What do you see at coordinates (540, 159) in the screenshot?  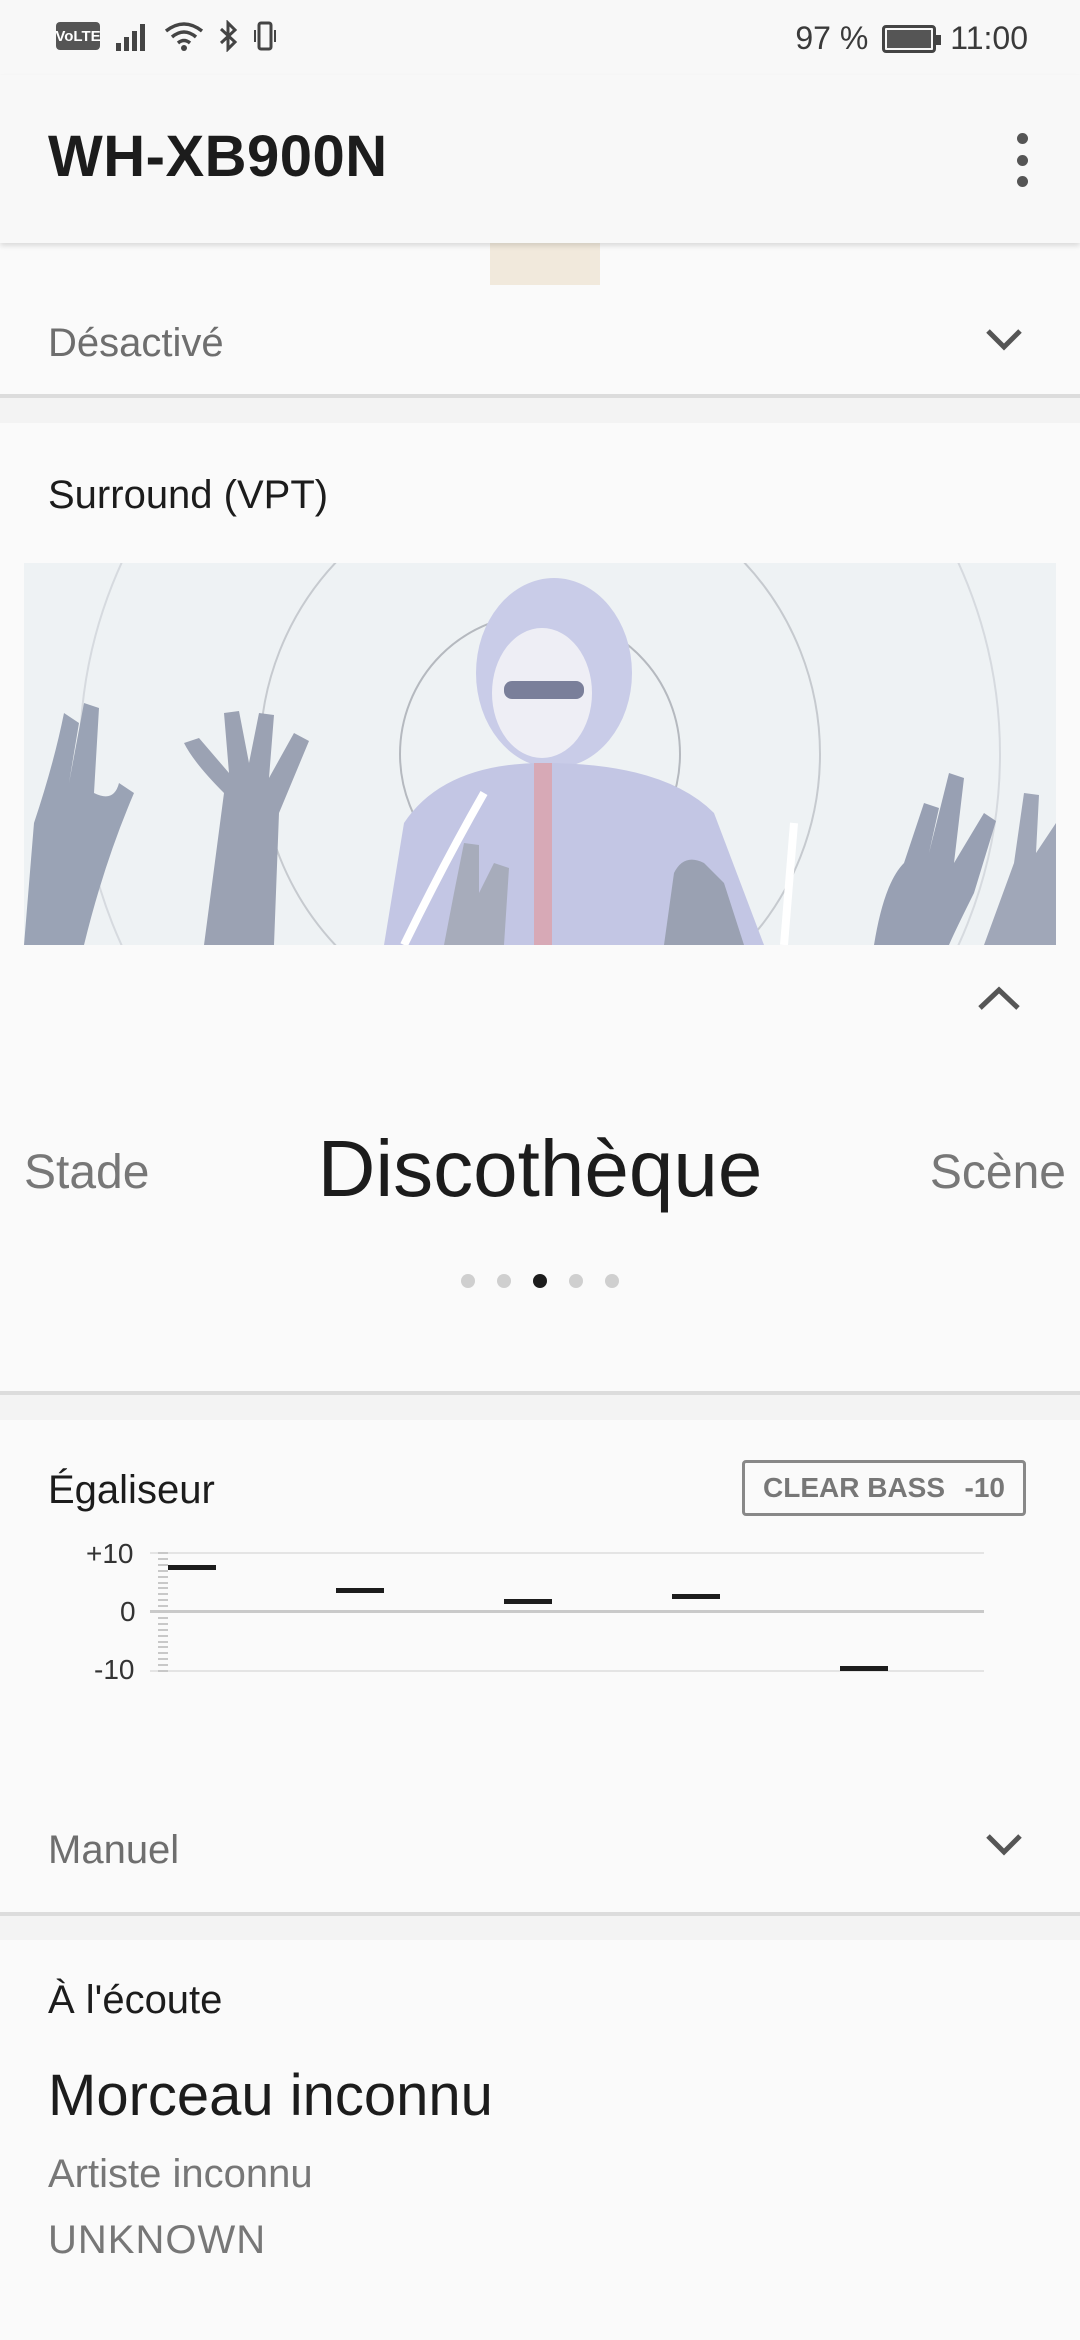 I see `app-bar: WH-XB900N` at bounding box center [540, 159].